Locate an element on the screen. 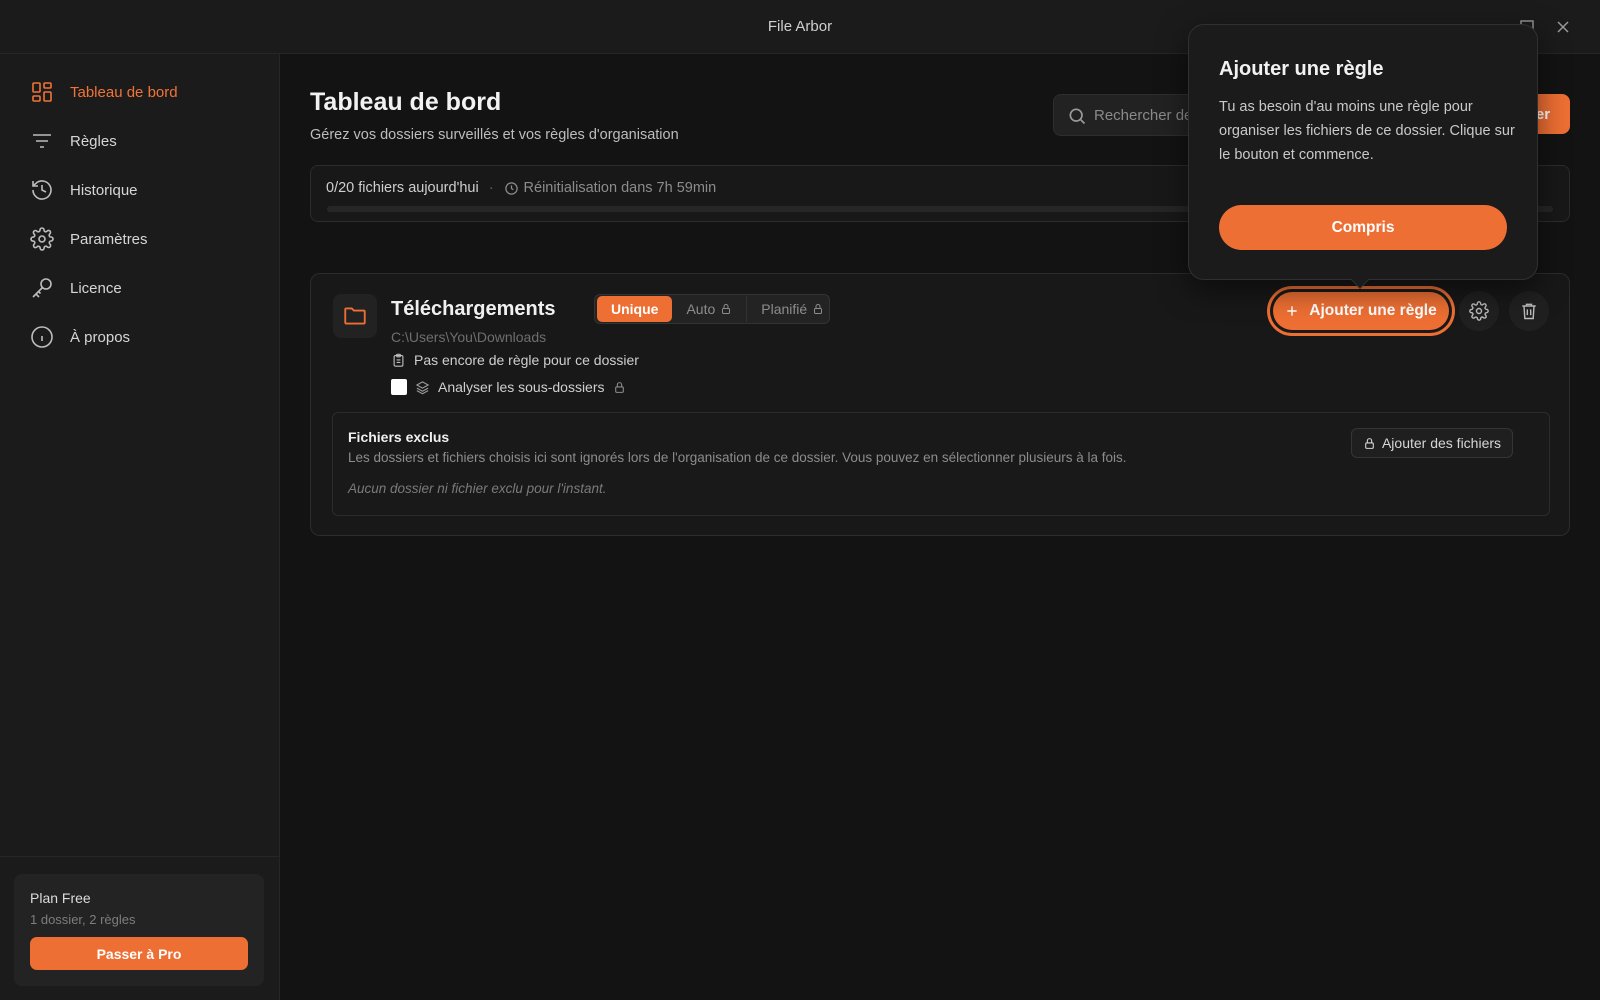 This screenshot has height=1000, width=1600. got-it-button: Compris is located at coordinates (1363, 227).